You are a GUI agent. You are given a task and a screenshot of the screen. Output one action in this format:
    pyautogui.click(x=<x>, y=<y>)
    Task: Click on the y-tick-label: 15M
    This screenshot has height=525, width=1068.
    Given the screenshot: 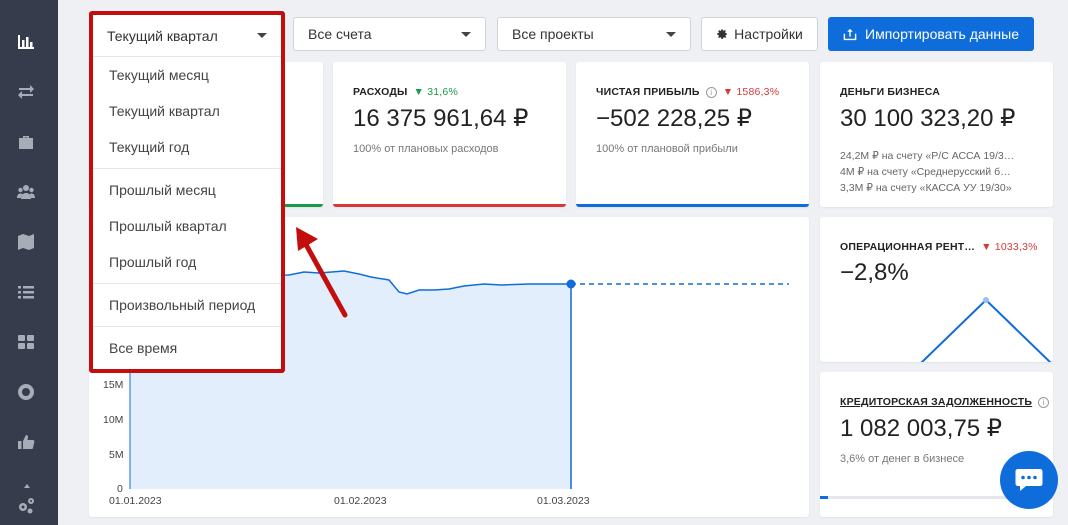 What is the action you would take?
    pyautogui.click(x=113, y=385)
    